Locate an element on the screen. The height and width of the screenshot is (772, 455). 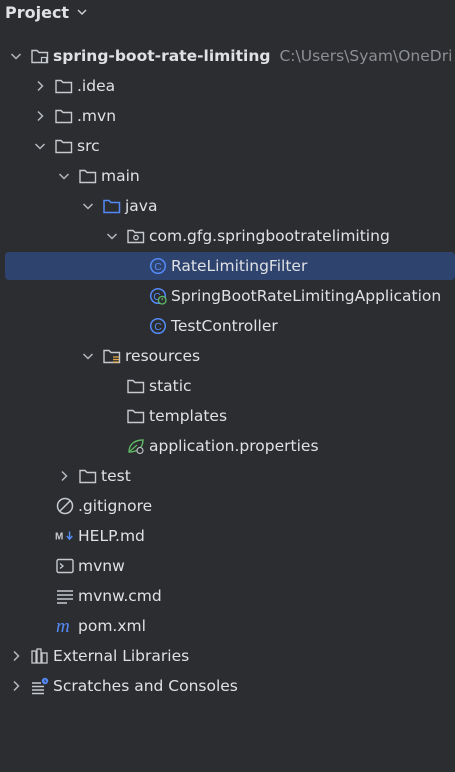
node-label: Scratches and Consoles is located at coordinates (145, 686).